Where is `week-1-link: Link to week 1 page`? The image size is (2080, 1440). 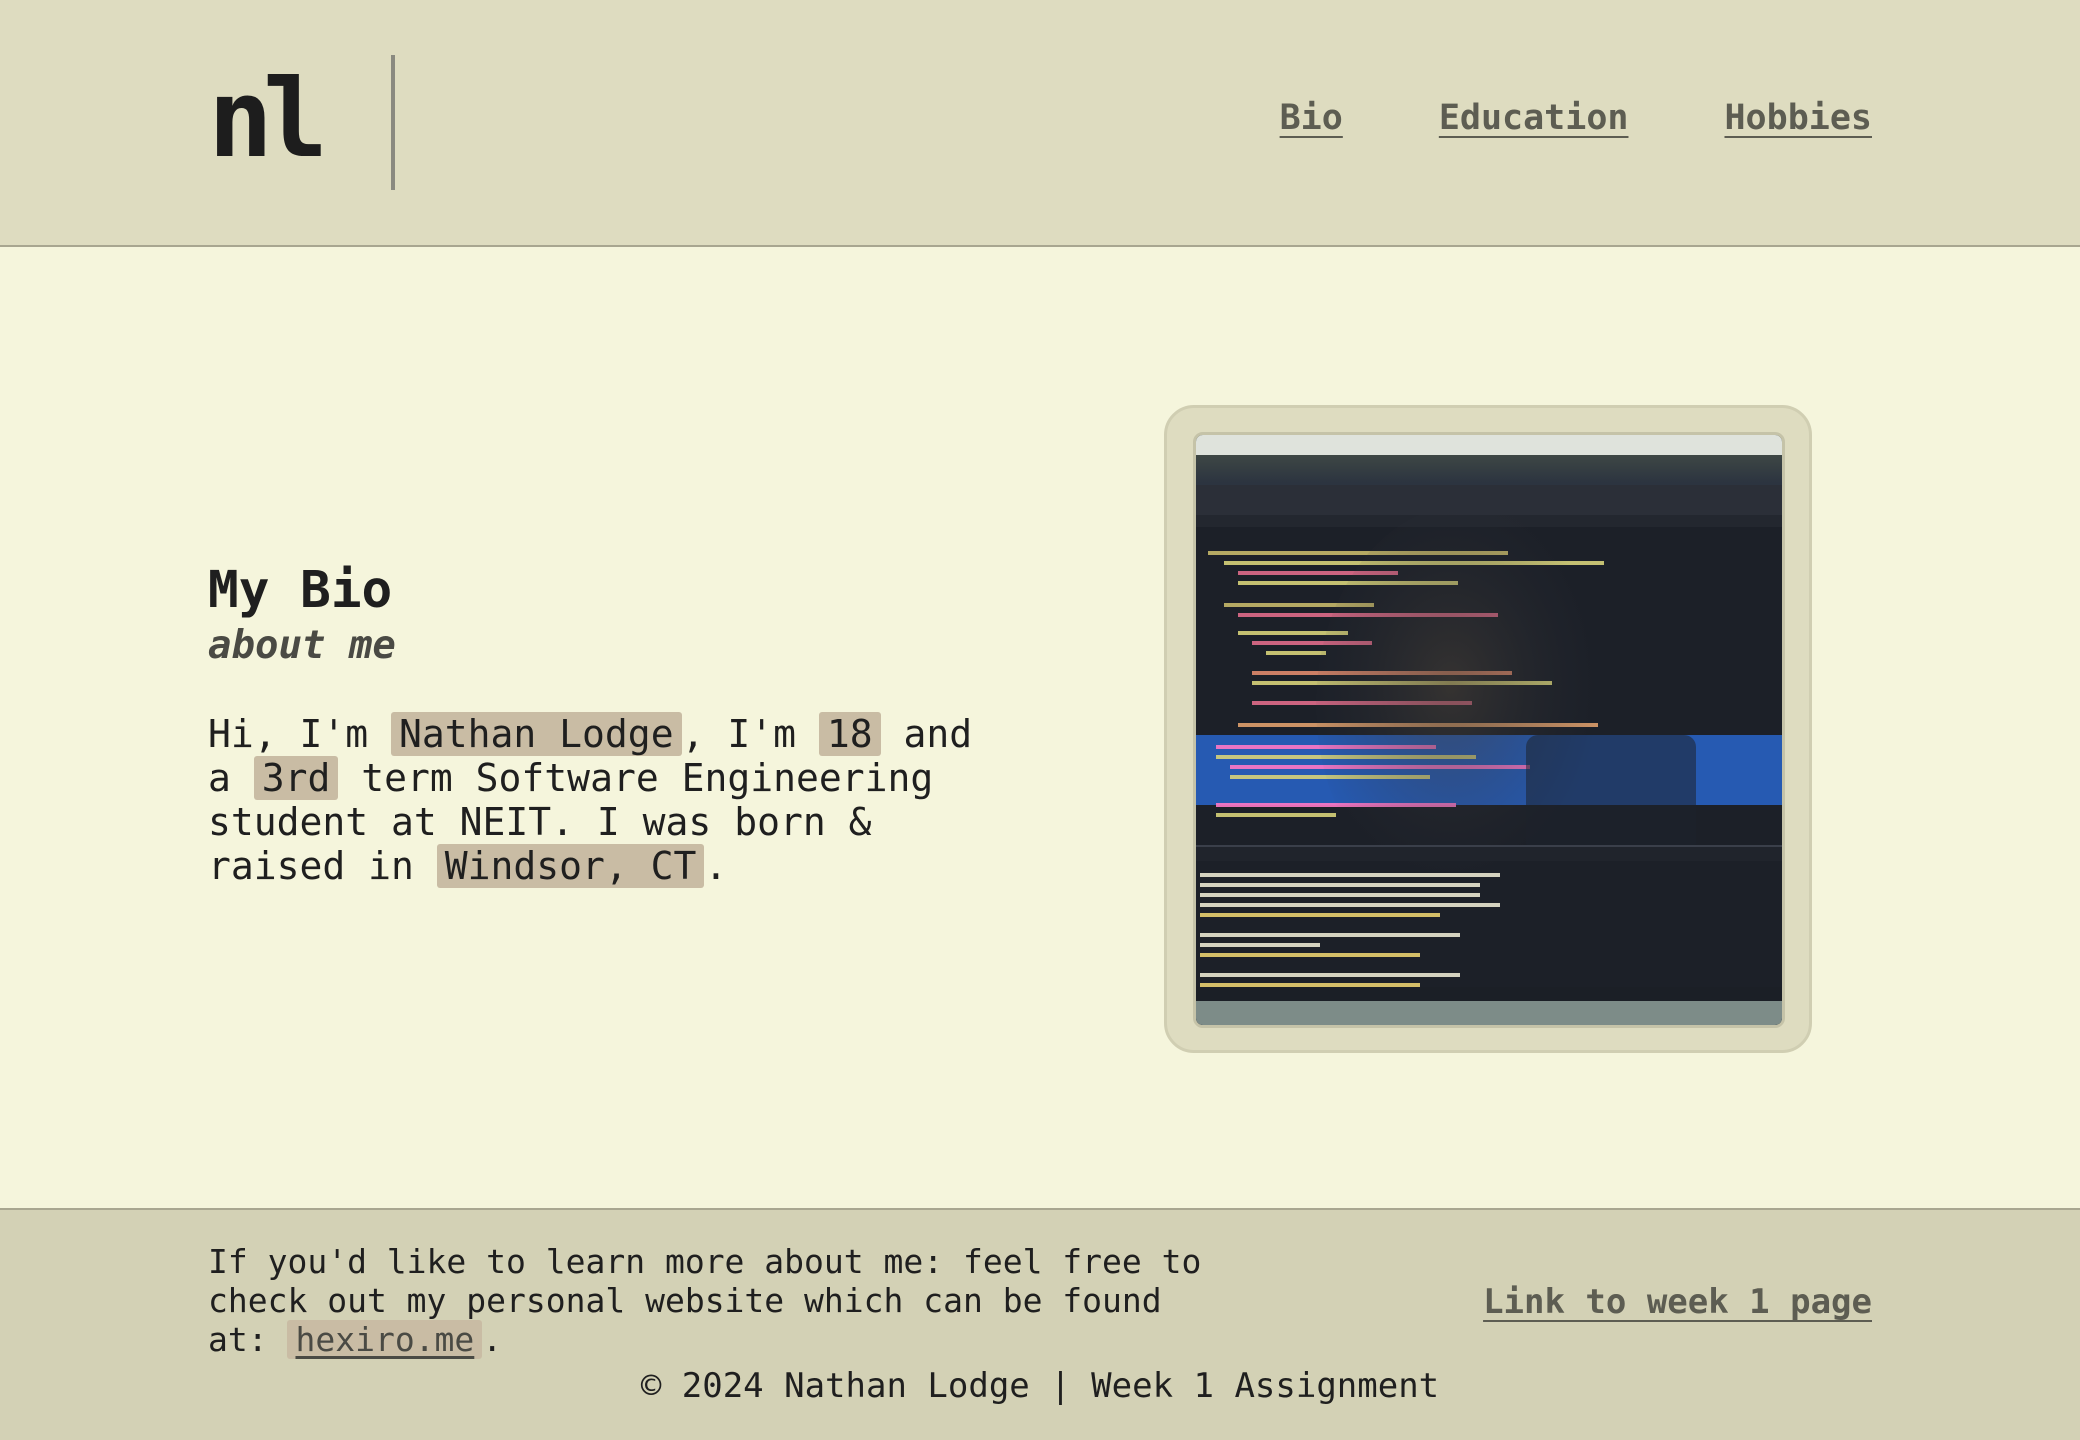 week-1-link: Link to week 1 page is located at coordinates (1677, 1302).